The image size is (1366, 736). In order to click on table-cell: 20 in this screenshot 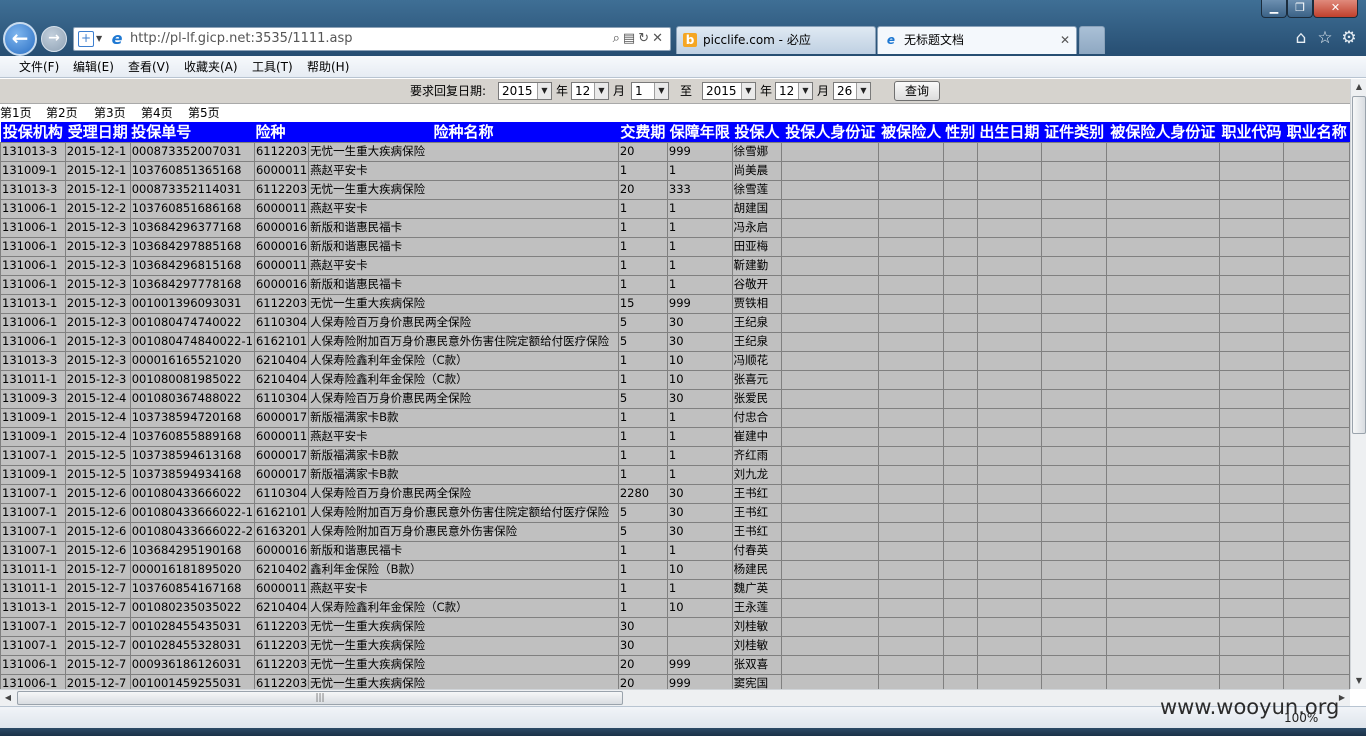, I will do `click(642, 151)`.